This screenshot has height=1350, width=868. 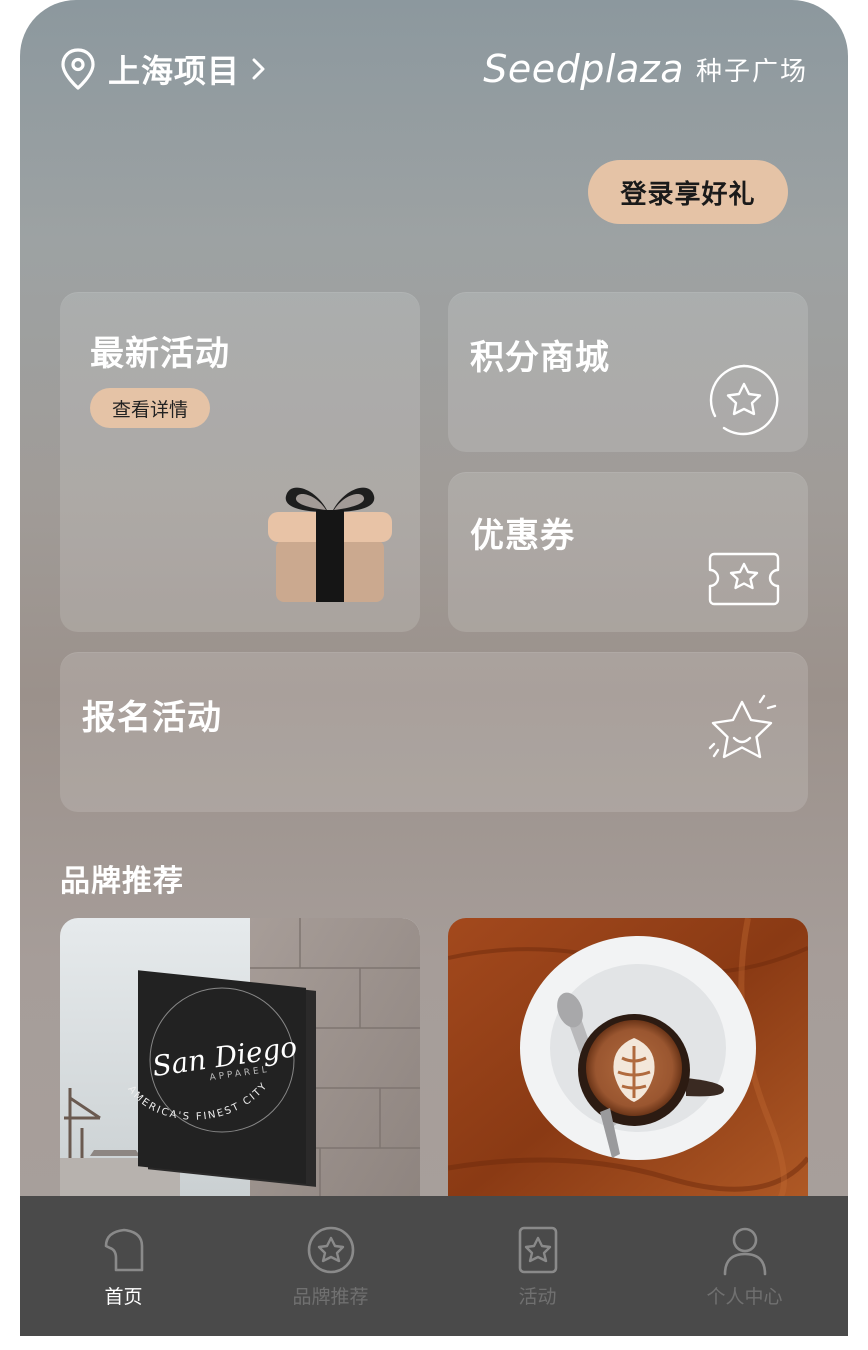 I want to click on bottom-tab-bar: 首页 品牌推荐 活动 个人中心, so click(x=434, y=1266).